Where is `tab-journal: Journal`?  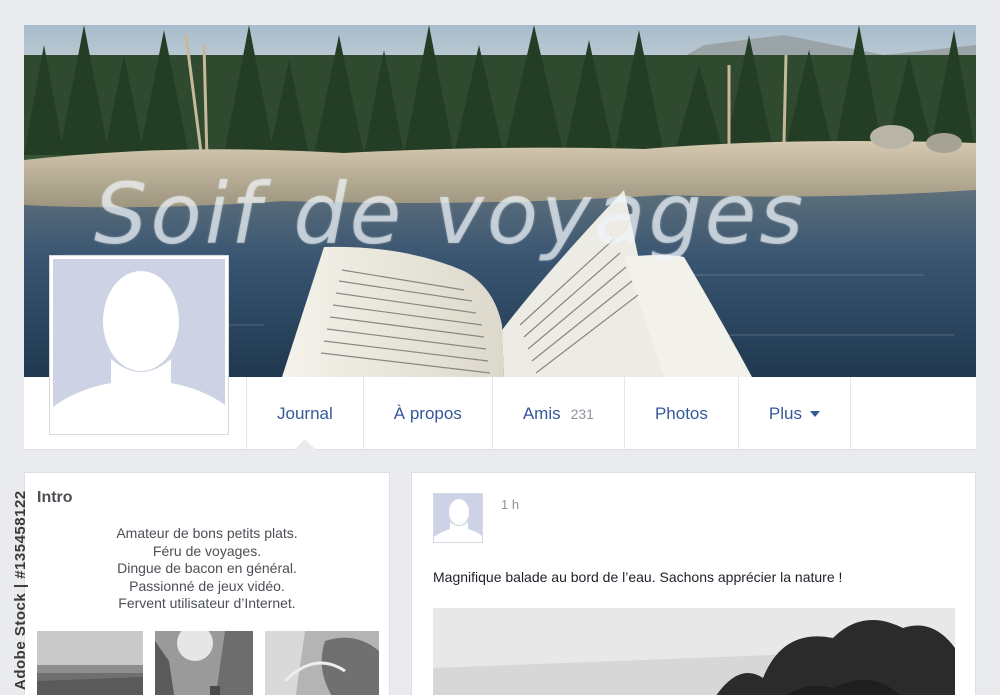
tab-journal: Journal is located at coordinates (304, 413).